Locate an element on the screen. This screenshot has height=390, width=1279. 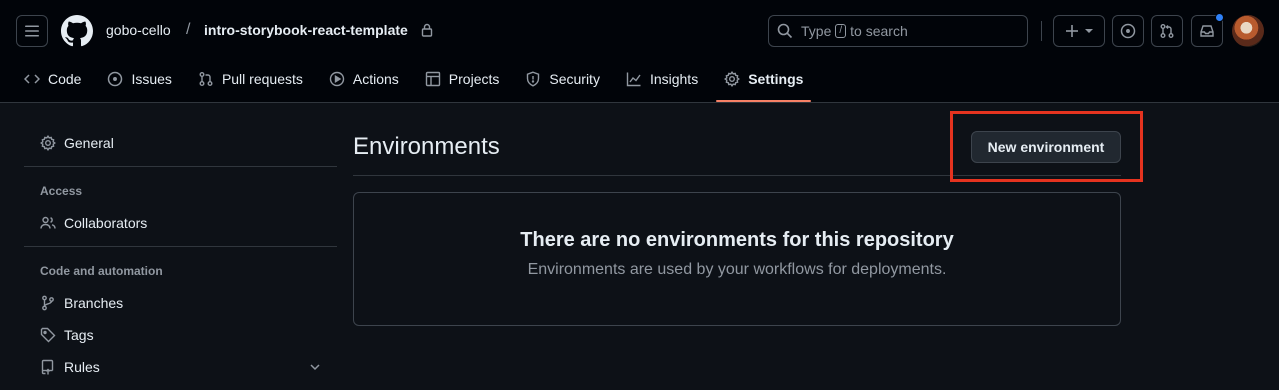
tab-pull-requests-label: Pull requests is located at coordinates (262, 79).